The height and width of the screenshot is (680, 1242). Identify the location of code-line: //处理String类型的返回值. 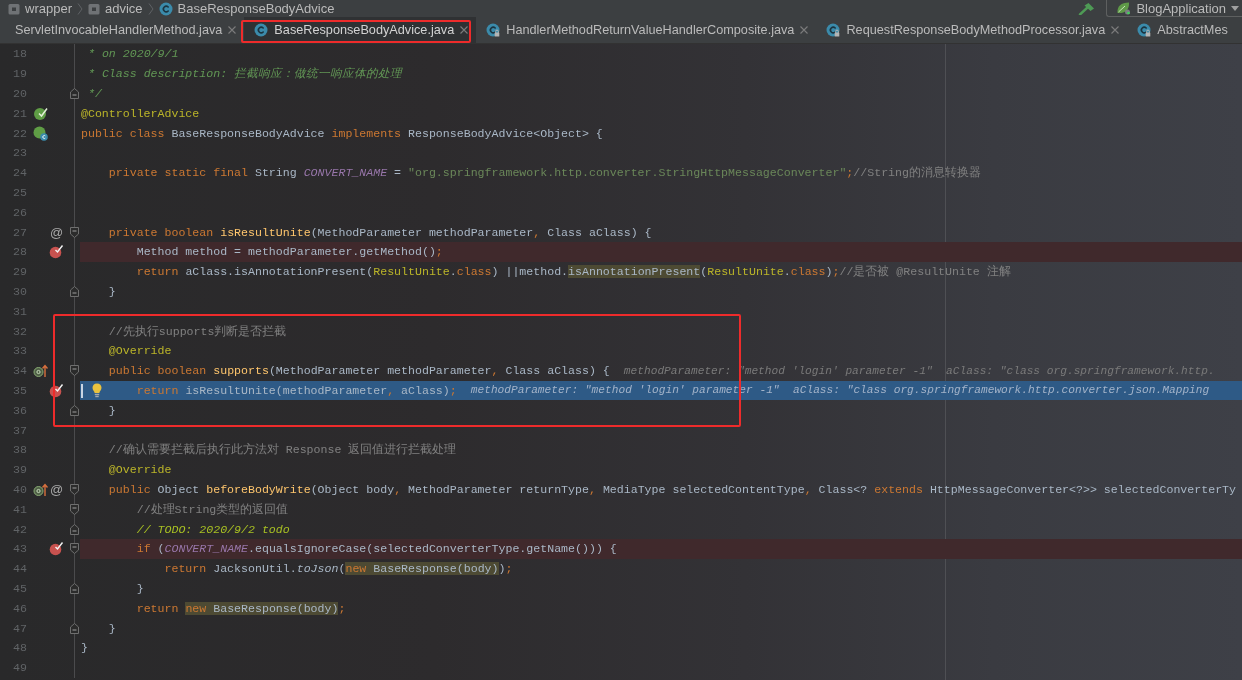
(212, 509).